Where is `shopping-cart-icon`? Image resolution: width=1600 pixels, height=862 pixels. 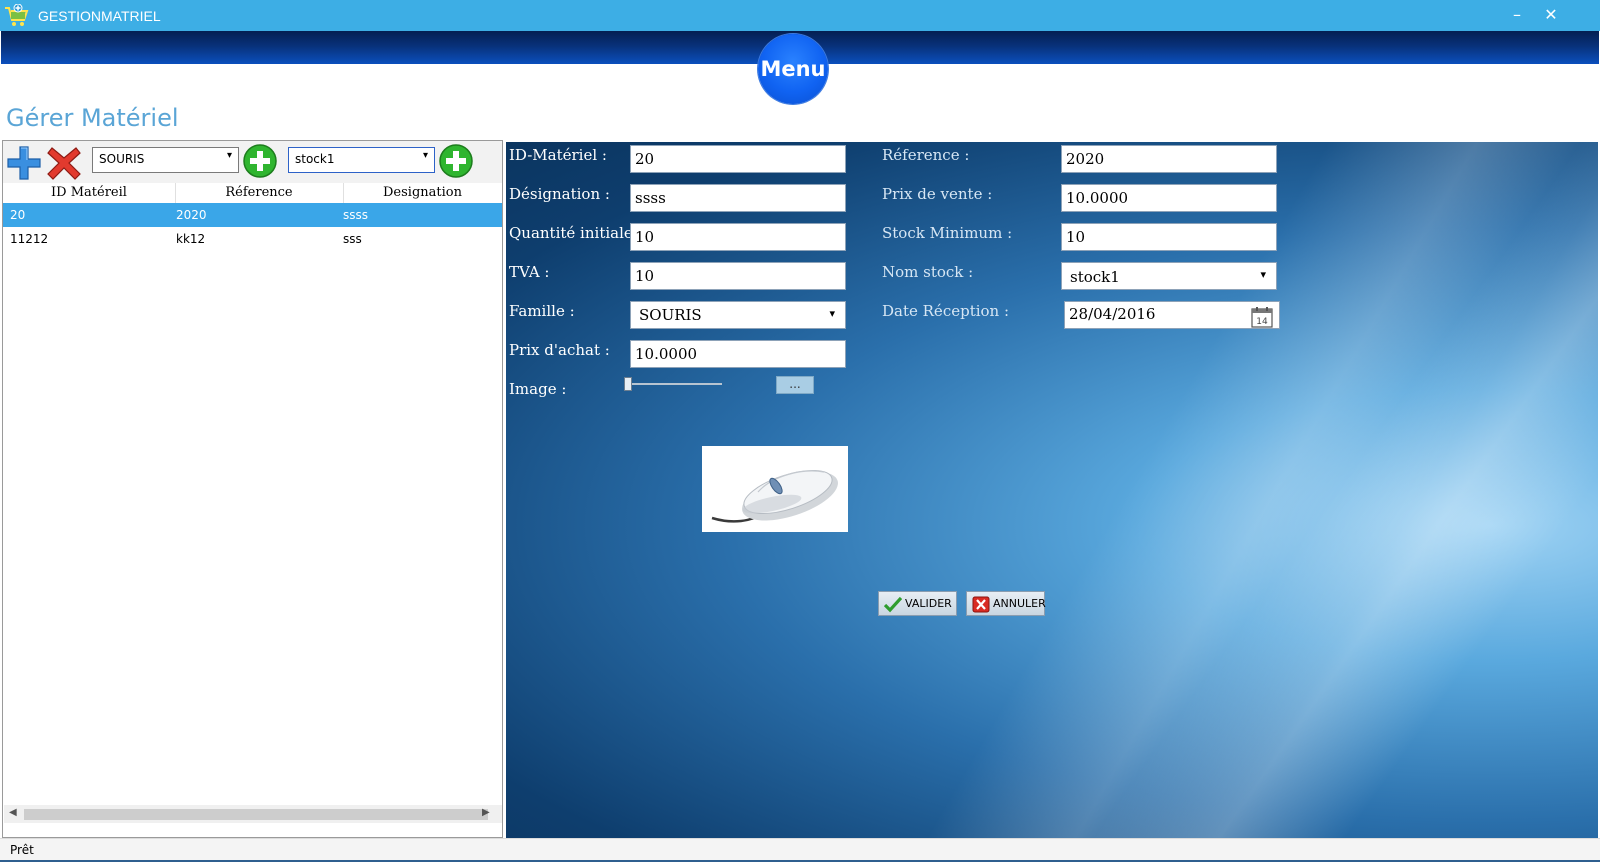 shopping-cart-icon is located at coordinates (17, 15).